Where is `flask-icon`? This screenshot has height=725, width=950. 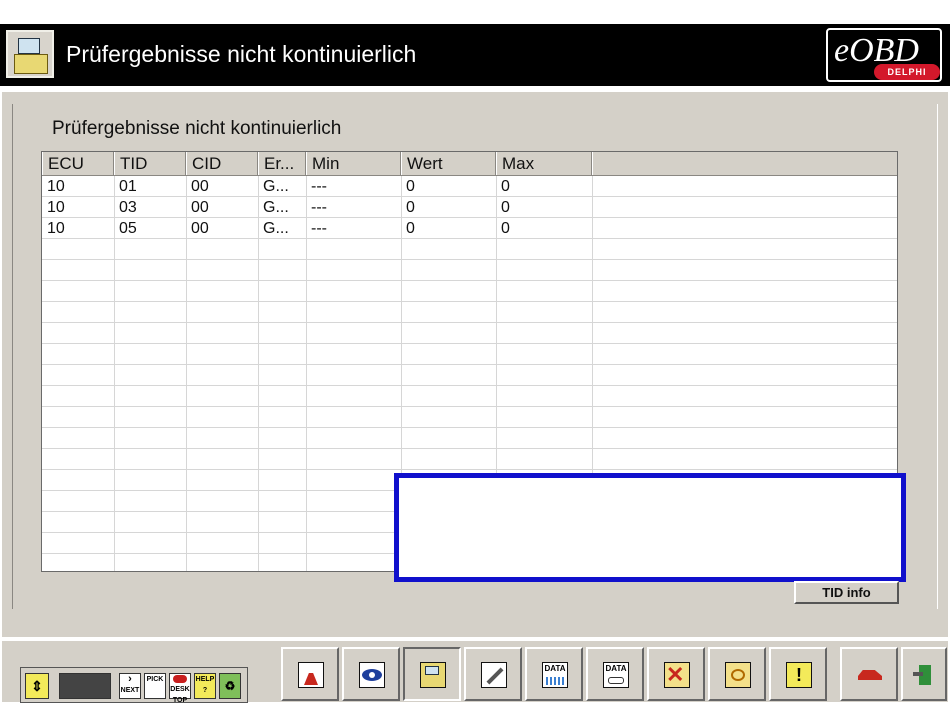 flask-icon is located at coordinates (311, 675).